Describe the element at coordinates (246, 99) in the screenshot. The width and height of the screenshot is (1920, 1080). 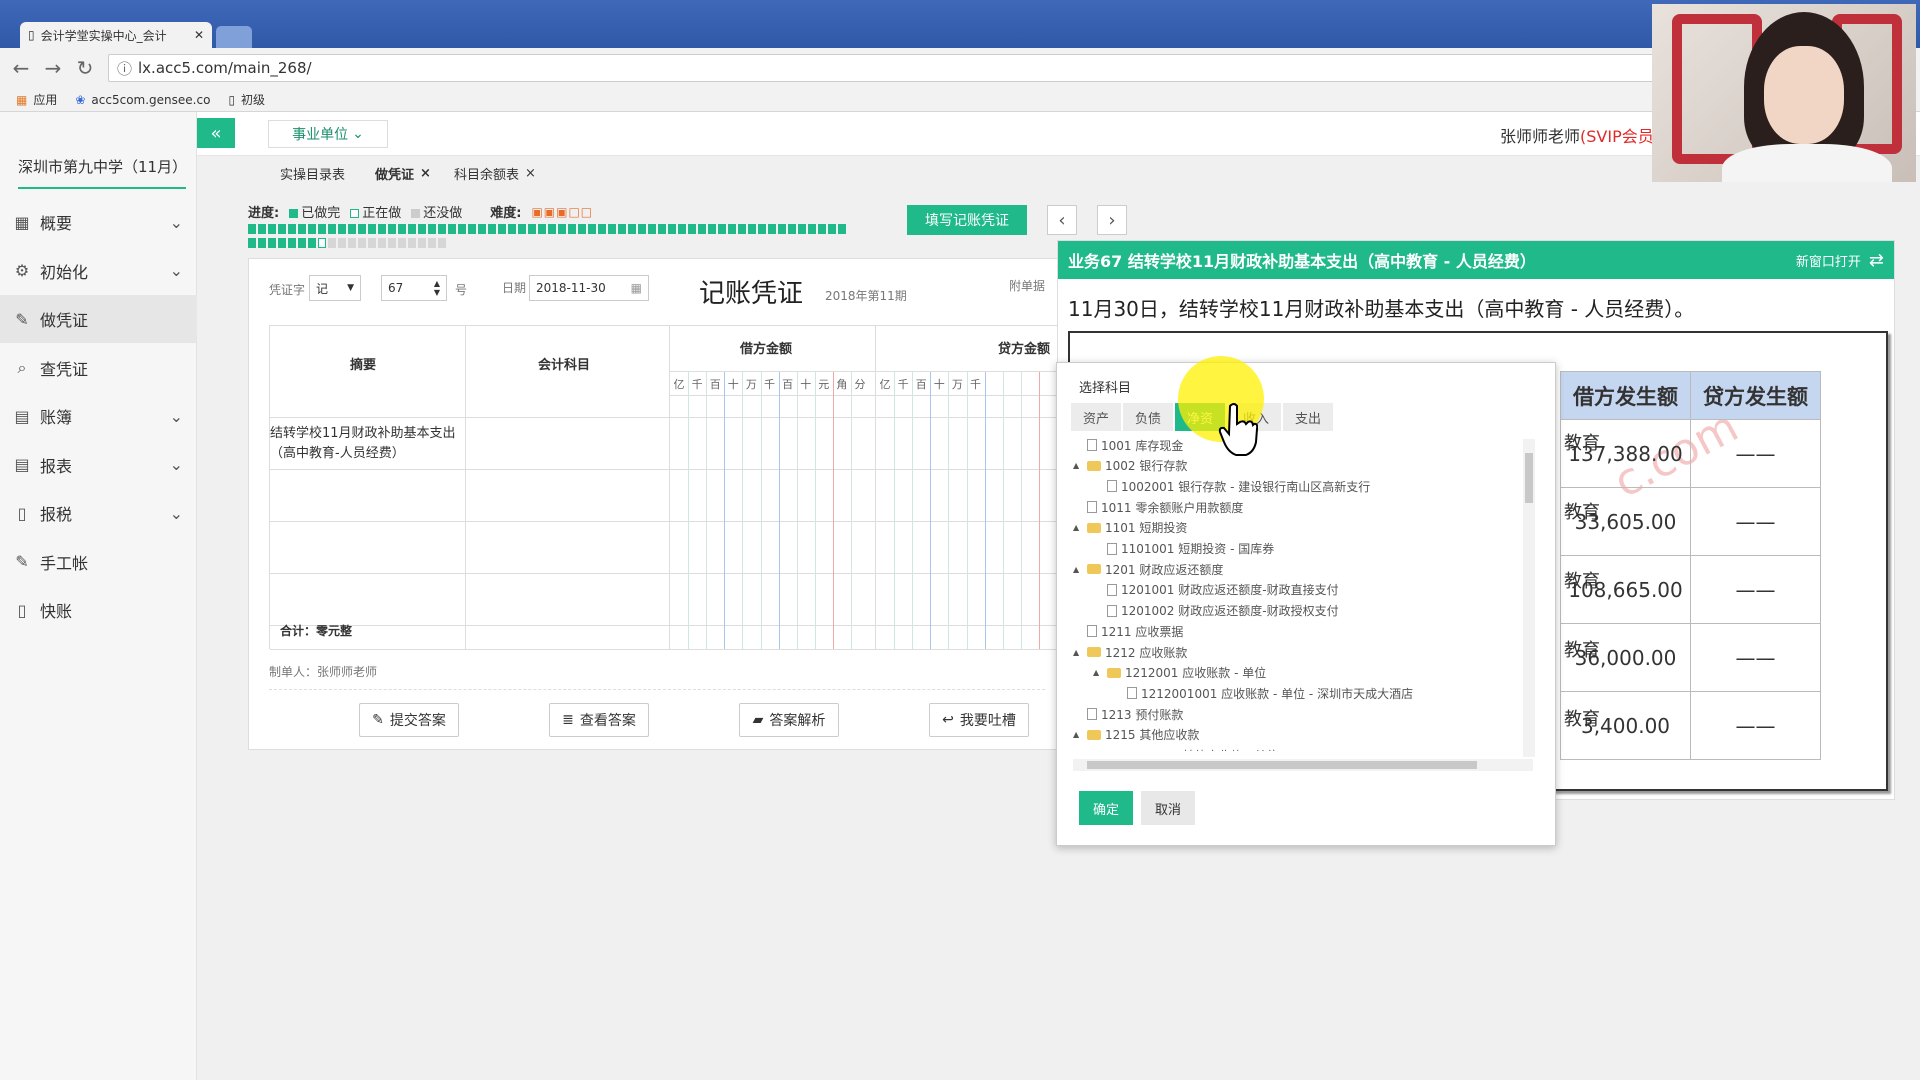
I see `bookmark-chuji: ▯ 初级` at that location.